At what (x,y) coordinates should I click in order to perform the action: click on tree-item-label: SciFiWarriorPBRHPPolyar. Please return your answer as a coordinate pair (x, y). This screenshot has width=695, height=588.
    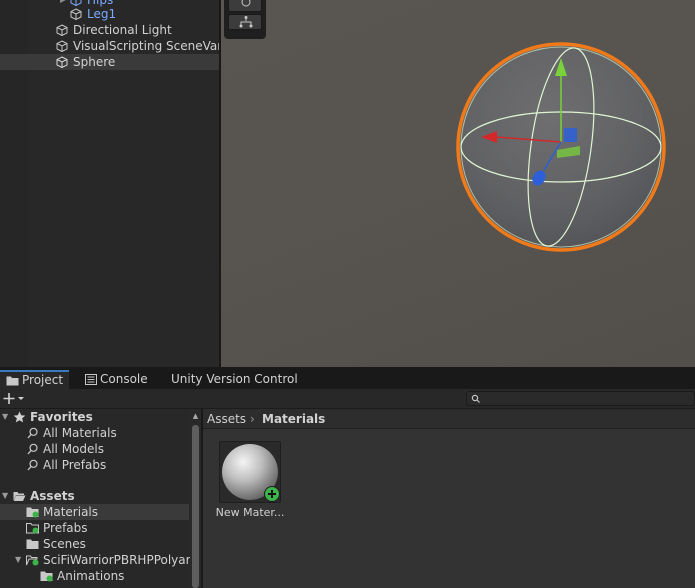
    Looking at the image, I should click on (117, 560).